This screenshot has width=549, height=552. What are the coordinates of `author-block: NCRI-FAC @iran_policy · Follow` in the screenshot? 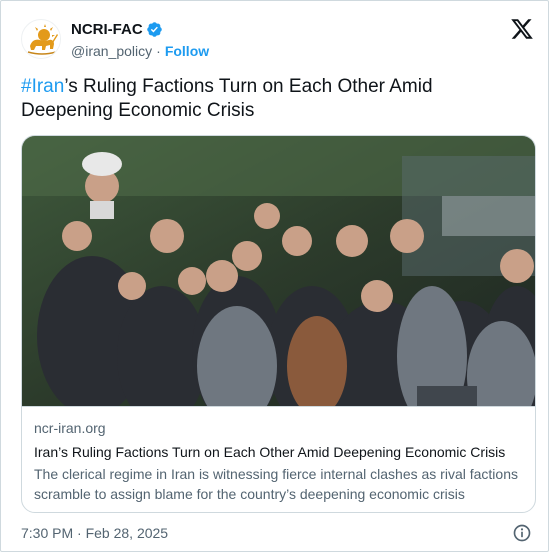 It's located at (140, 40).